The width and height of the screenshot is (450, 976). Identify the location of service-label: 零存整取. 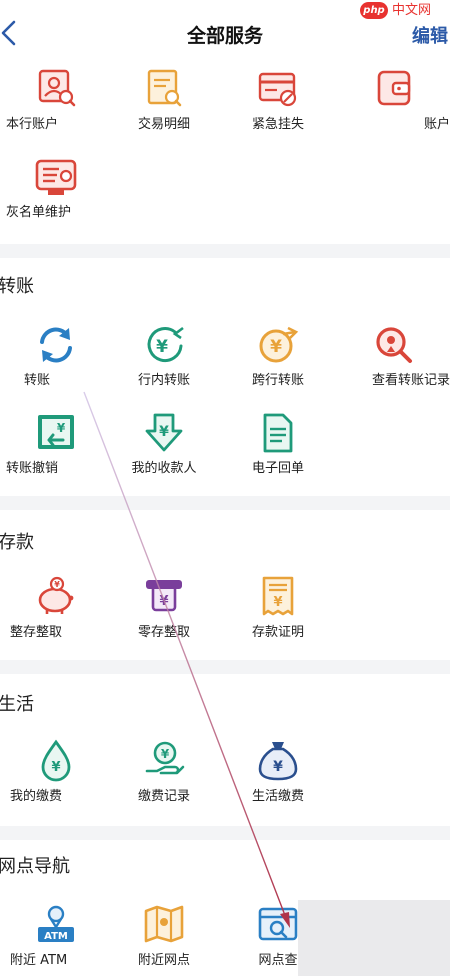
(163, 632).